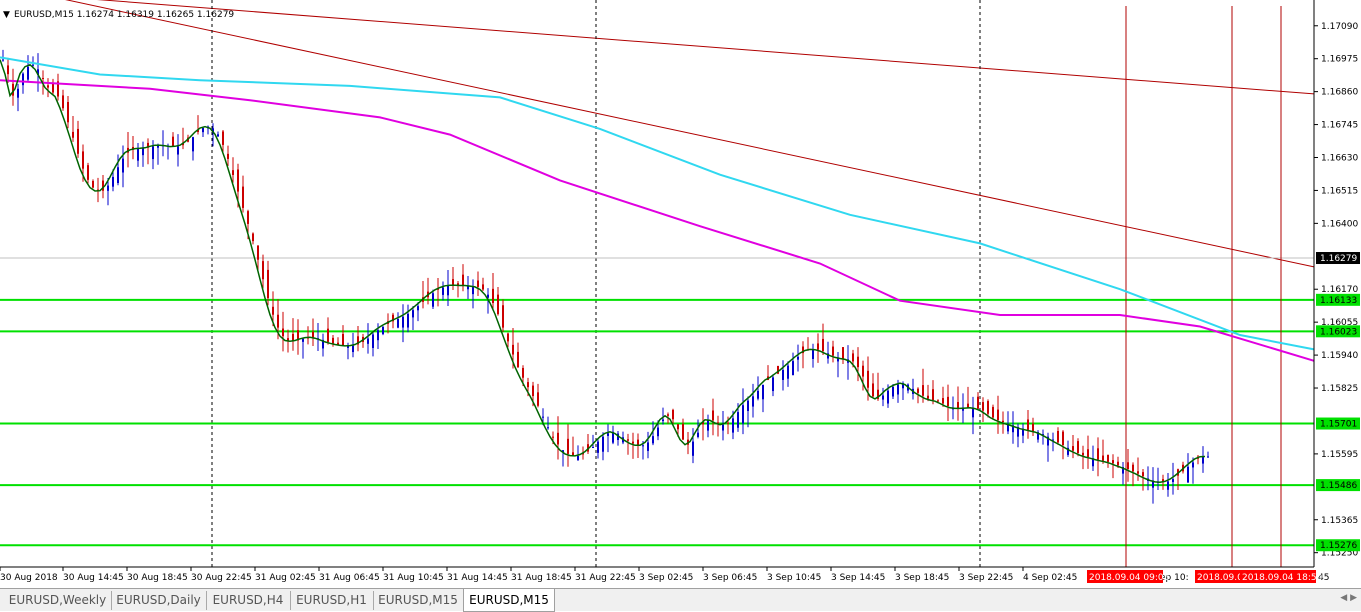 The image size is (1361, 612). I want to click on level-price-label: 1.16133, so click(1338, 301).